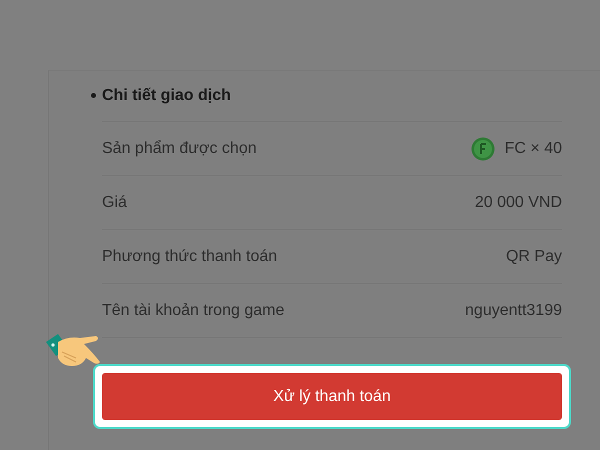 The image size is (600, 450). I want to click on section-title: Chi tiết giao dịch, so click(166, 96).